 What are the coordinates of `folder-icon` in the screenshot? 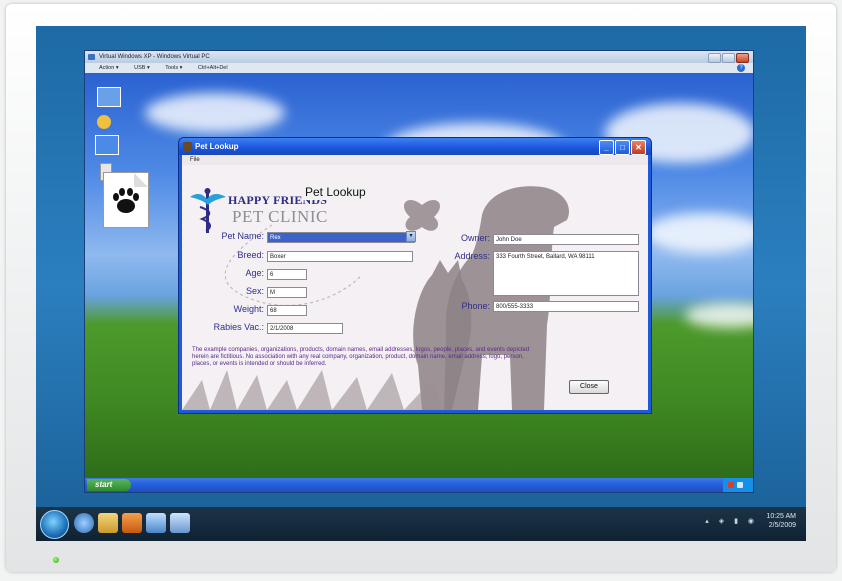 It's located at (108, 523).